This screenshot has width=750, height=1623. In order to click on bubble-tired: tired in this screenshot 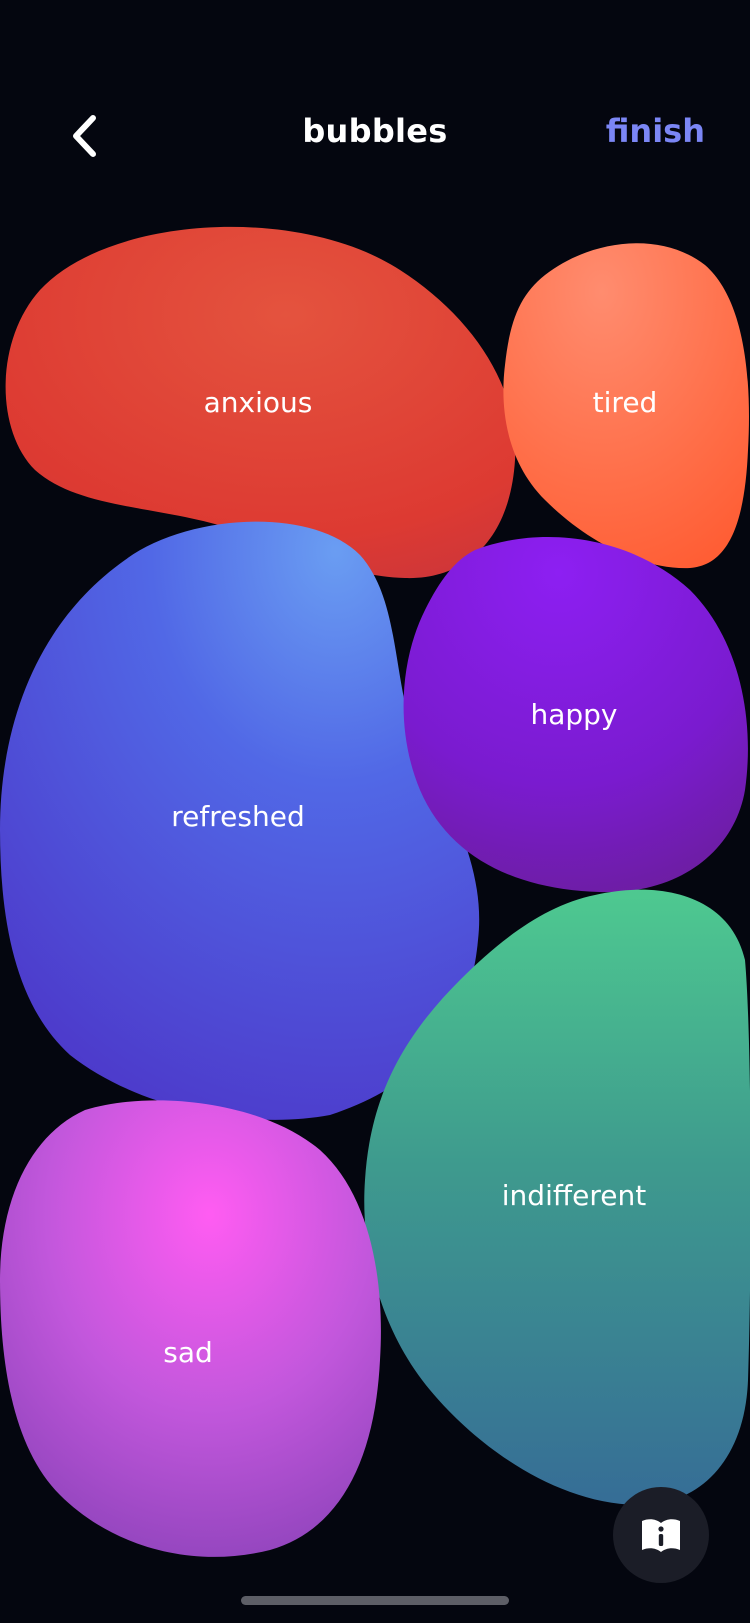, I will do `click(626, 406)`.